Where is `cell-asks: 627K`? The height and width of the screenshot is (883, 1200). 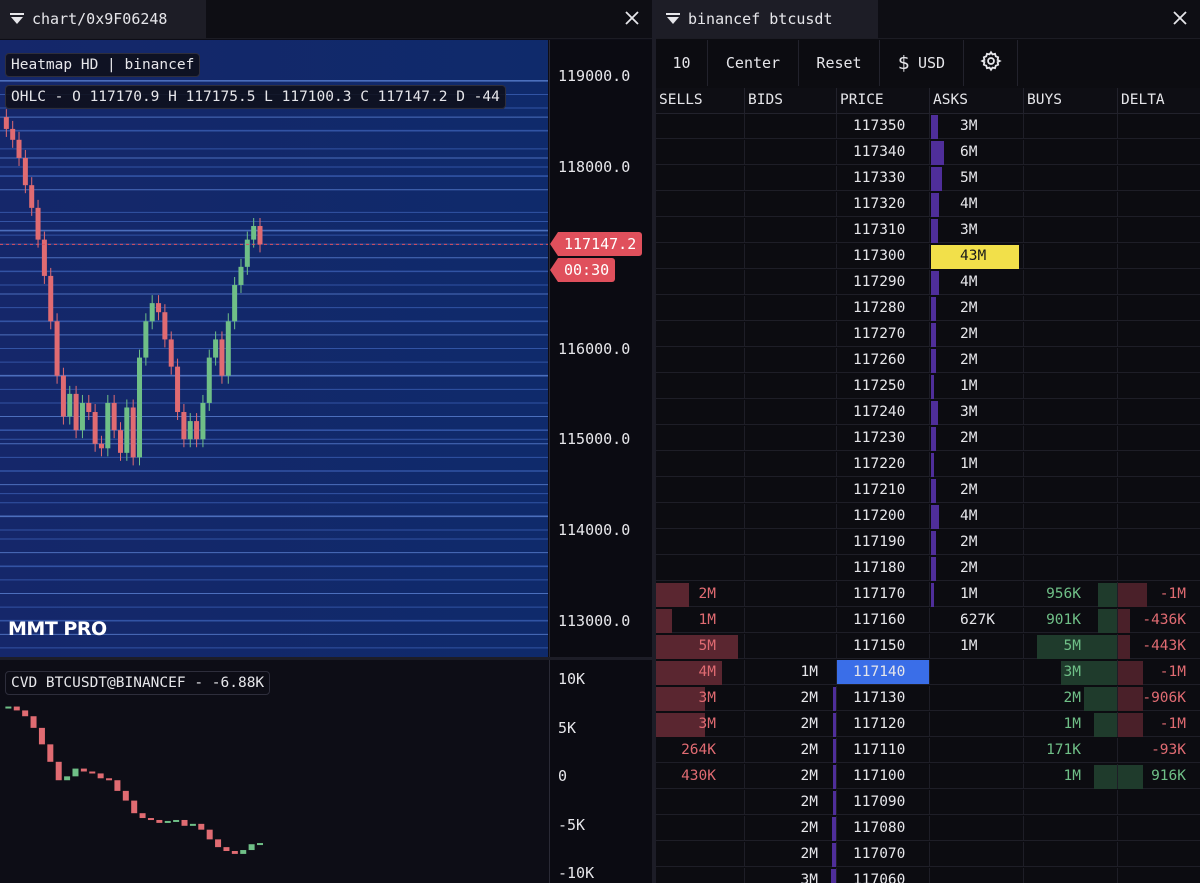
cell-asks: 627K is located at coordinates (976, 620).